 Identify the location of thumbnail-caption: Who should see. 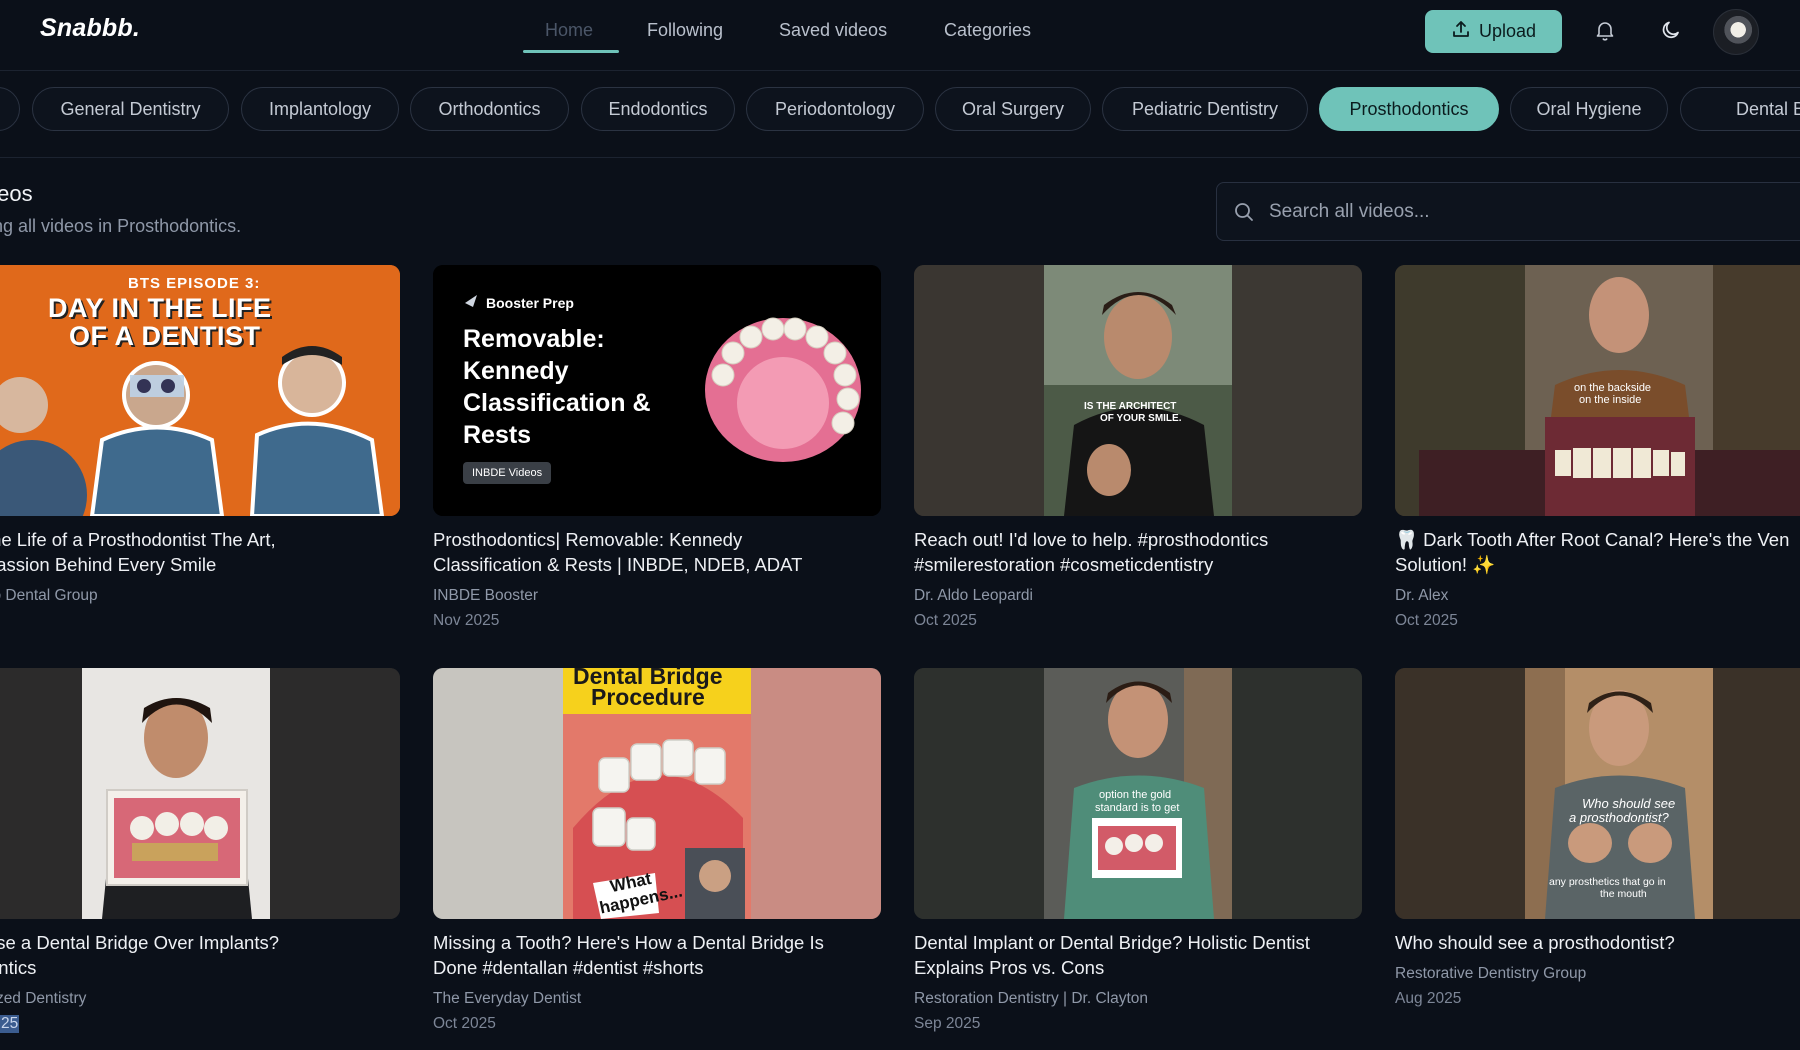
(1629, 803).